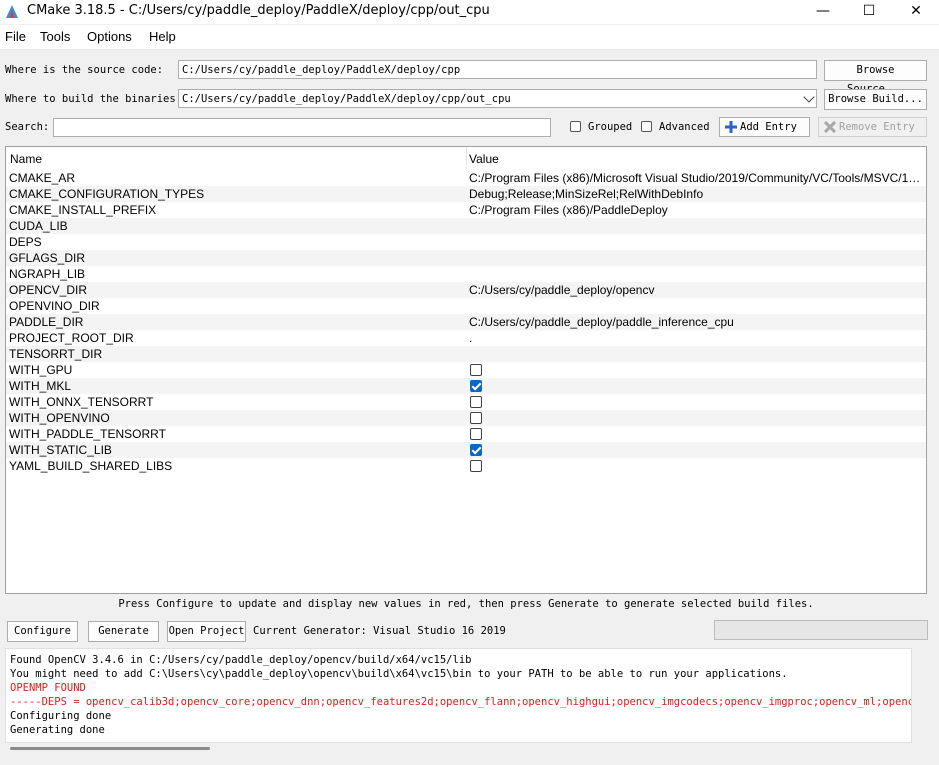  Describe the element at coordinates (94, 99) in the screenshot. I see `build-label: Where to build the binaries:` at that location.